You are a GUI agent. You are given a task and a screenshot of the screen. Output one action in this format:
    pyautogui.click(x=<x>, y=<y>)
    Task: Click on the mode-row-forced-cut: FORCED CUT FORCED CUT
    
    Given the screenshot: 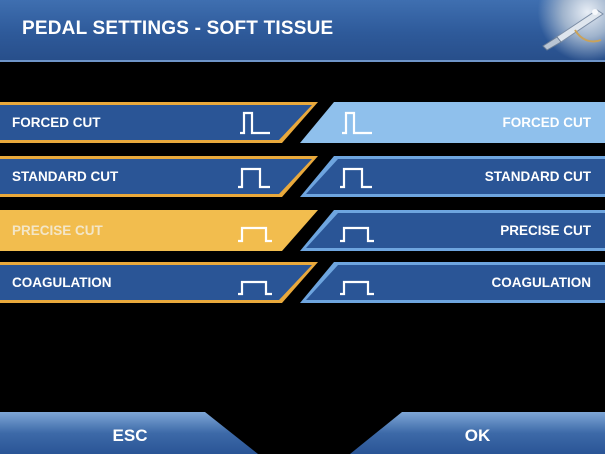 What is the action you would take?
    pyautogui.click(x=302, y=122)
    